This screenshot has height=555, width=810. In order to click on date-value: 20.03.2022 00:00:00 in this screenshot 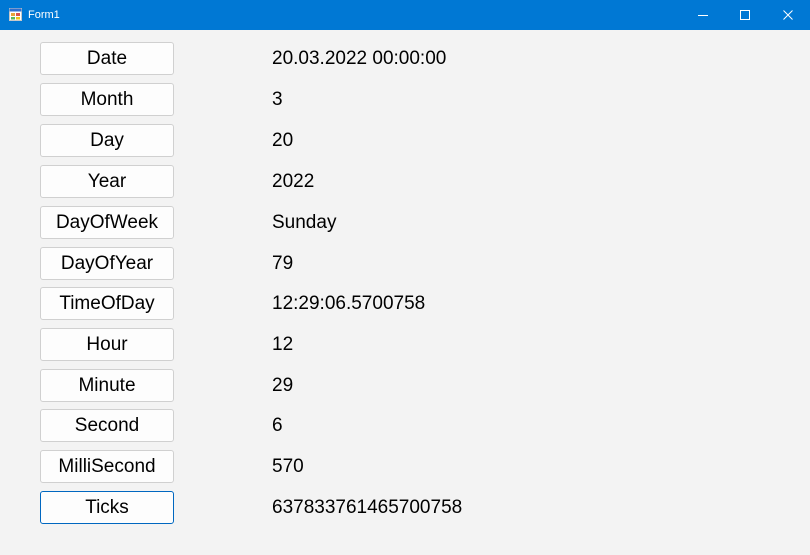, I will do `click(359, 58)`.